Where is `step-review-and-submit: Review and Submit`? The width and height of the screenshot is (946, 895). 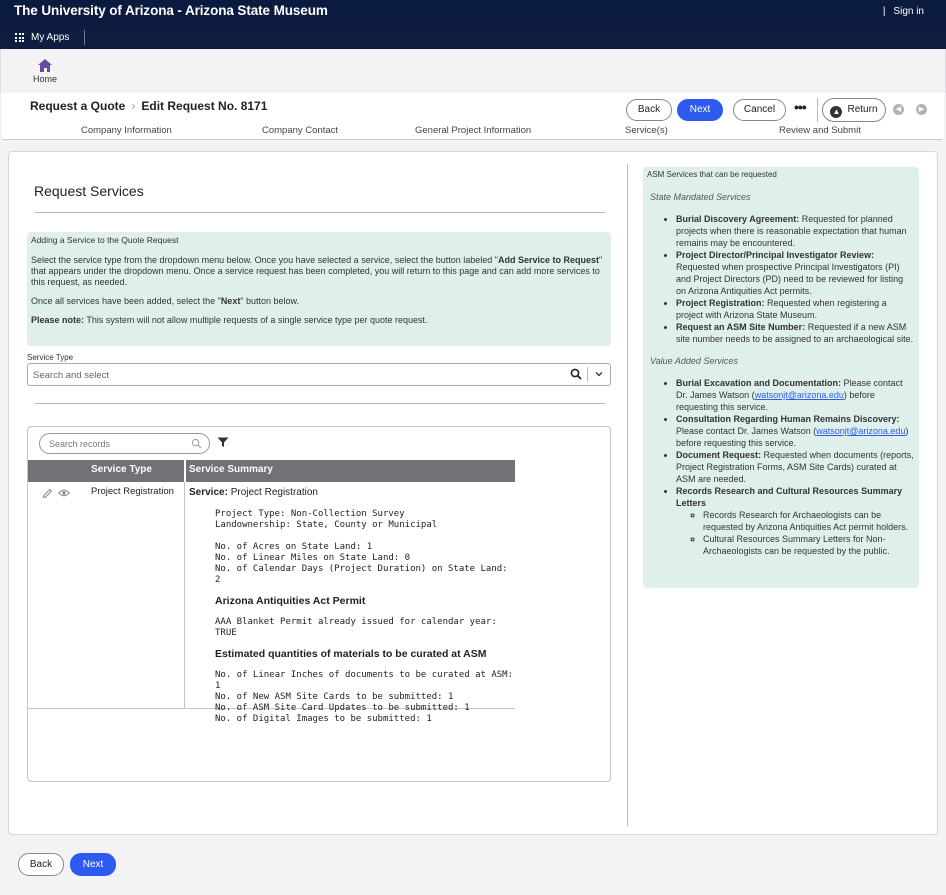
step-review-and-submit: Review and Submit is located at coordinates (820, 130).